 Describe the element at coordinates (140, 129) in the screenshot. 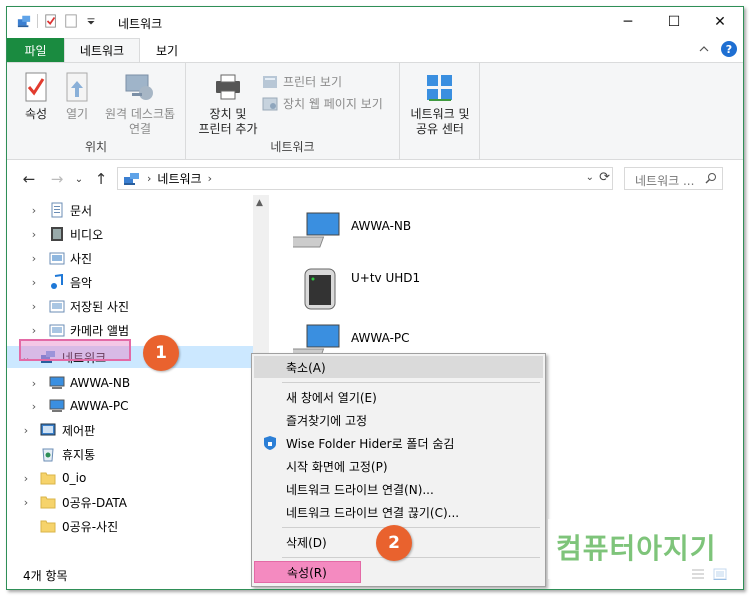

I see `remote-desktop-label-2: 연결` at that location.